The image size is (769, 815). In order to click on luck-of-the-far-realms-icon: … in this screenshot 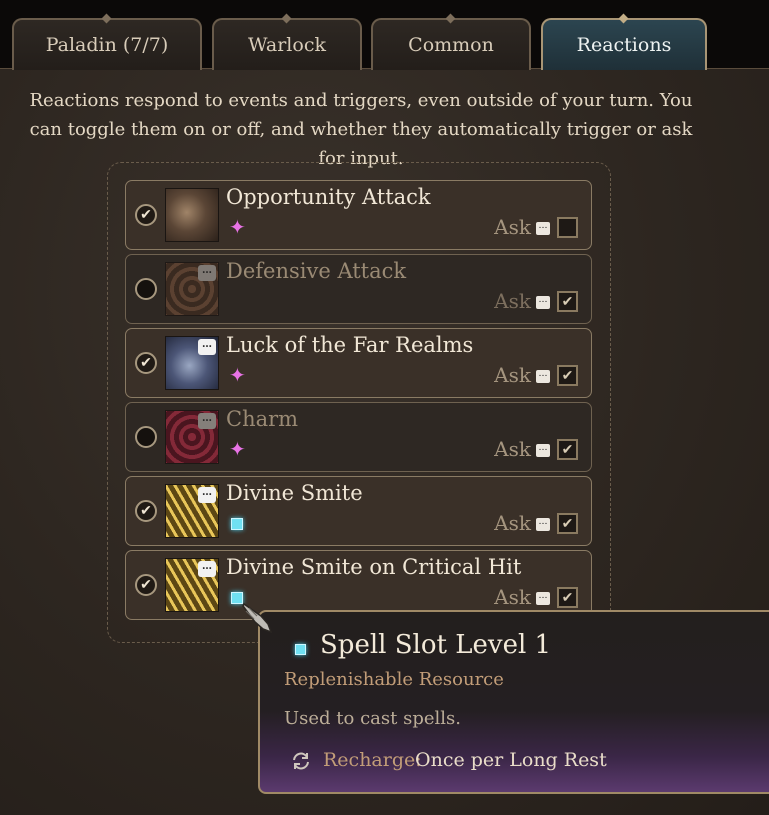, I will do `click(192, 363)`.